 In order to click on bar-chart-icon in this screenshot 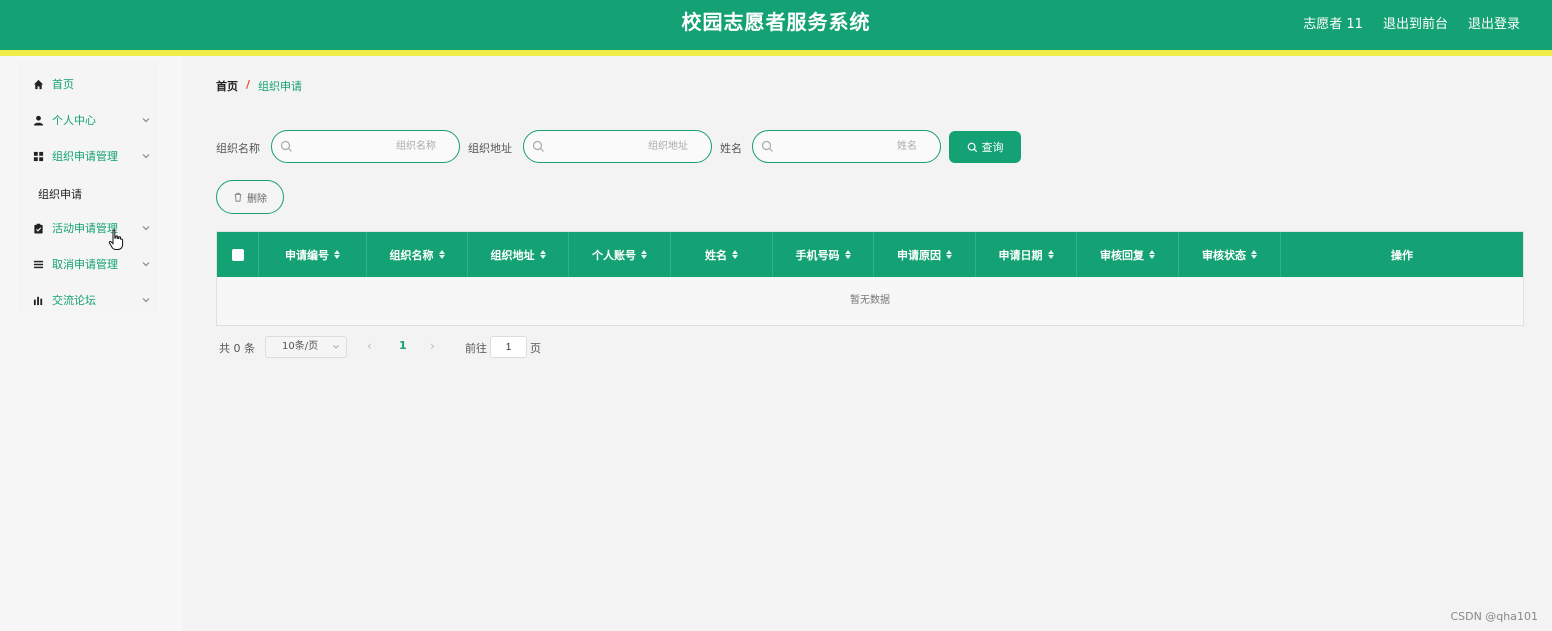, I will do `click(38, 300)`.